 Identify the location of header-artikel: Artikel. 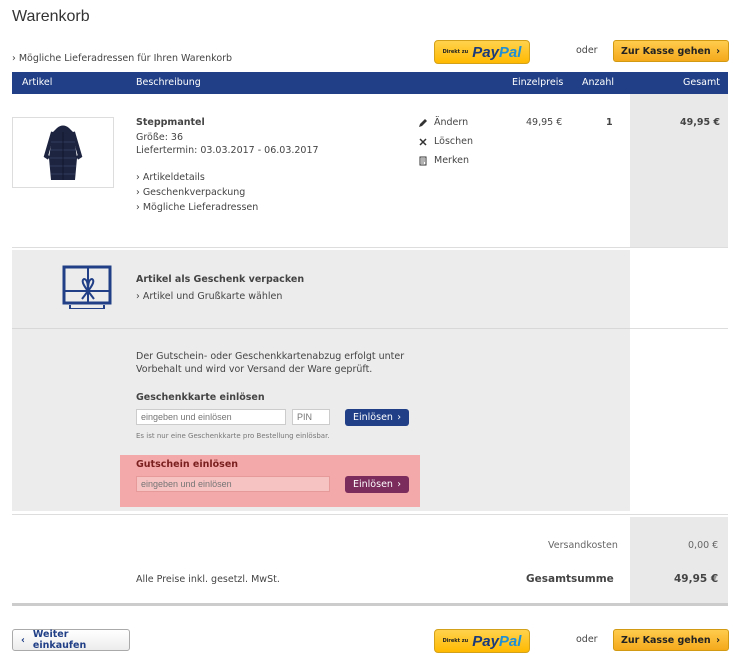
(37, 82).